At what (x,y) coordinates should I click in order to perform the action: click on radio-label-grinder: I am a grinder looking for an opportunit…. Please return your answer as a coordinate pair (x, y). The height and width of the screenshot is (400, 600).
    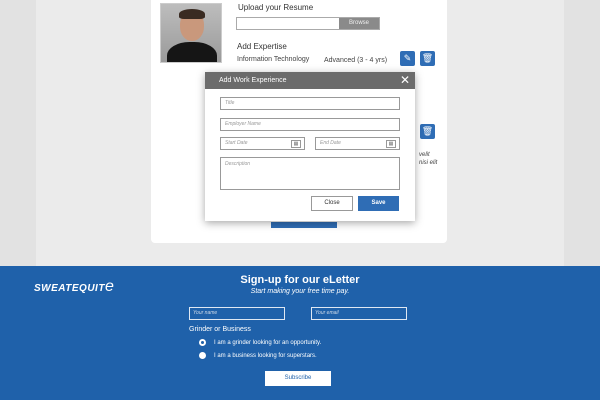
    Looking at the image, I should click on (268, 342).